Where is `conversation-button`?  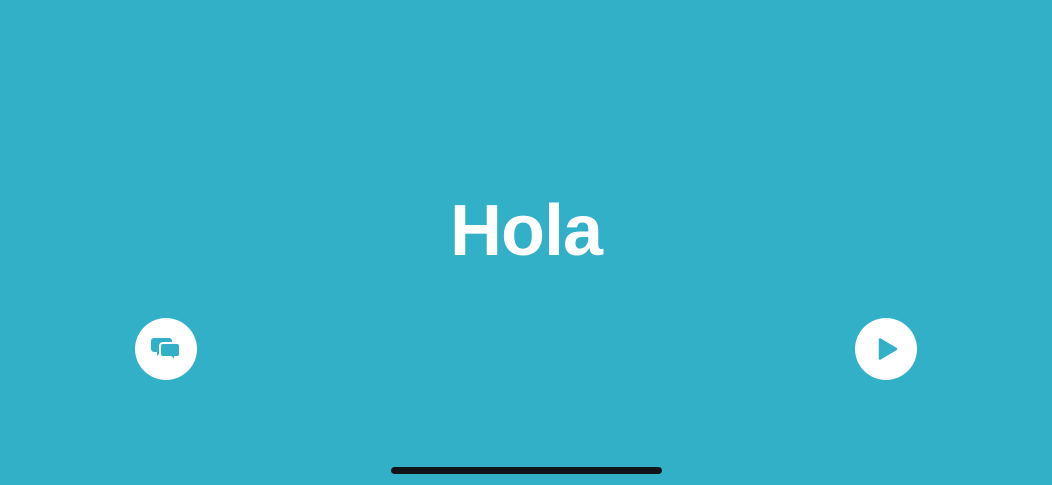 conversation-button is located at coordinates (166, 349).